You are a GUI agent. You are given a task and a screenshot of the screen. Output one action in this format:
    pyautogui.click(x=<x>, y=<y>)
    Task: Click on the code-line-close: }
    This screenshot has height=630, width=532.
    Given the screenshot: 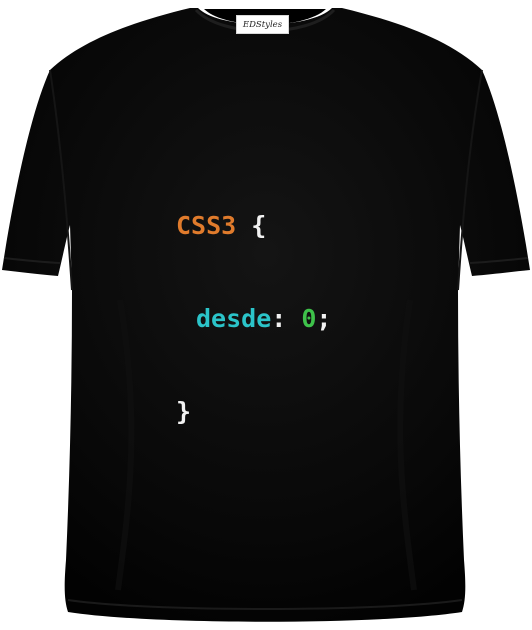 What is the action you would take?
    pyautogui.click(x=253, y=411)
    